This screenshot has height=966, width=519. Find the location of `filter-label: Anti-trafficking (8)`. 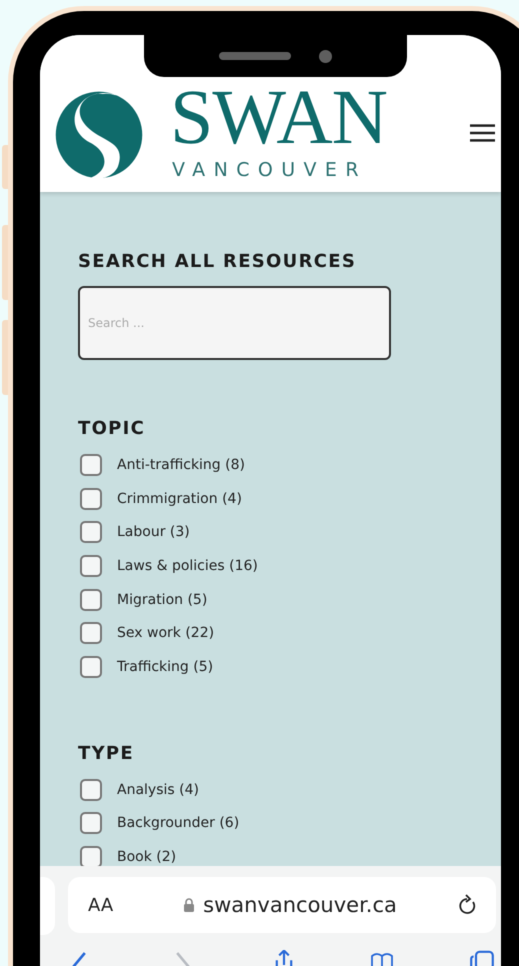

filter-label: Anti-trafficking (8) is located at coordinates (181, 464).